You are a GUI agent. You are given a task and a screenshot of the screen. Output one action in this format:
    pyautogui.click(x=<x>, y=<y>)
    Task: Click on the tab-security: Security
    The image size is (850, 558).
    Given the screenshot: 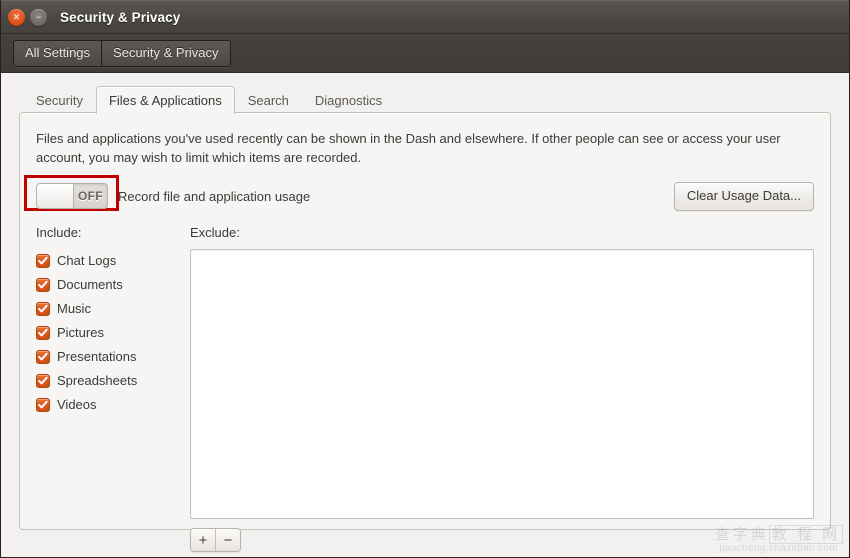 What is the action you would take?
    pyautogui.click(x=59, y=100)
    